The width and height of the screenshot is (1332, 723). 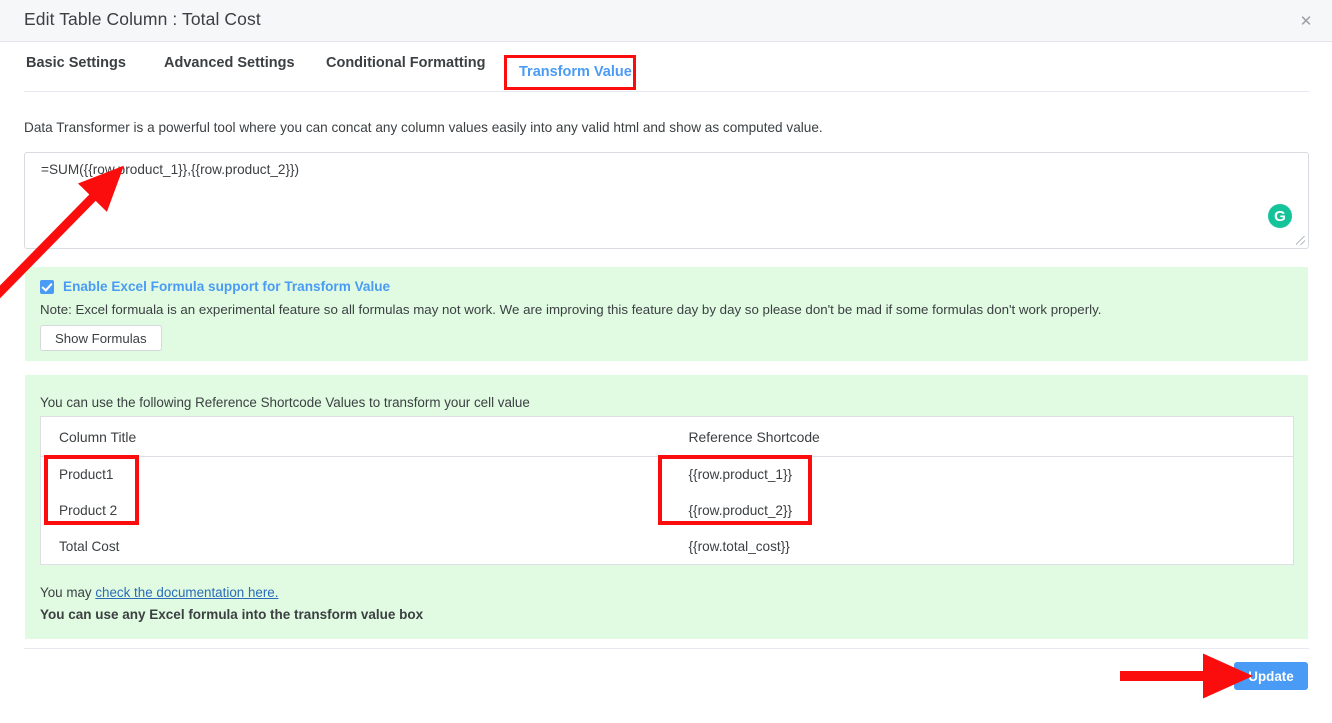 I want to click on tab-basic-settings: Basic Settings, so click(x=76, y=63).